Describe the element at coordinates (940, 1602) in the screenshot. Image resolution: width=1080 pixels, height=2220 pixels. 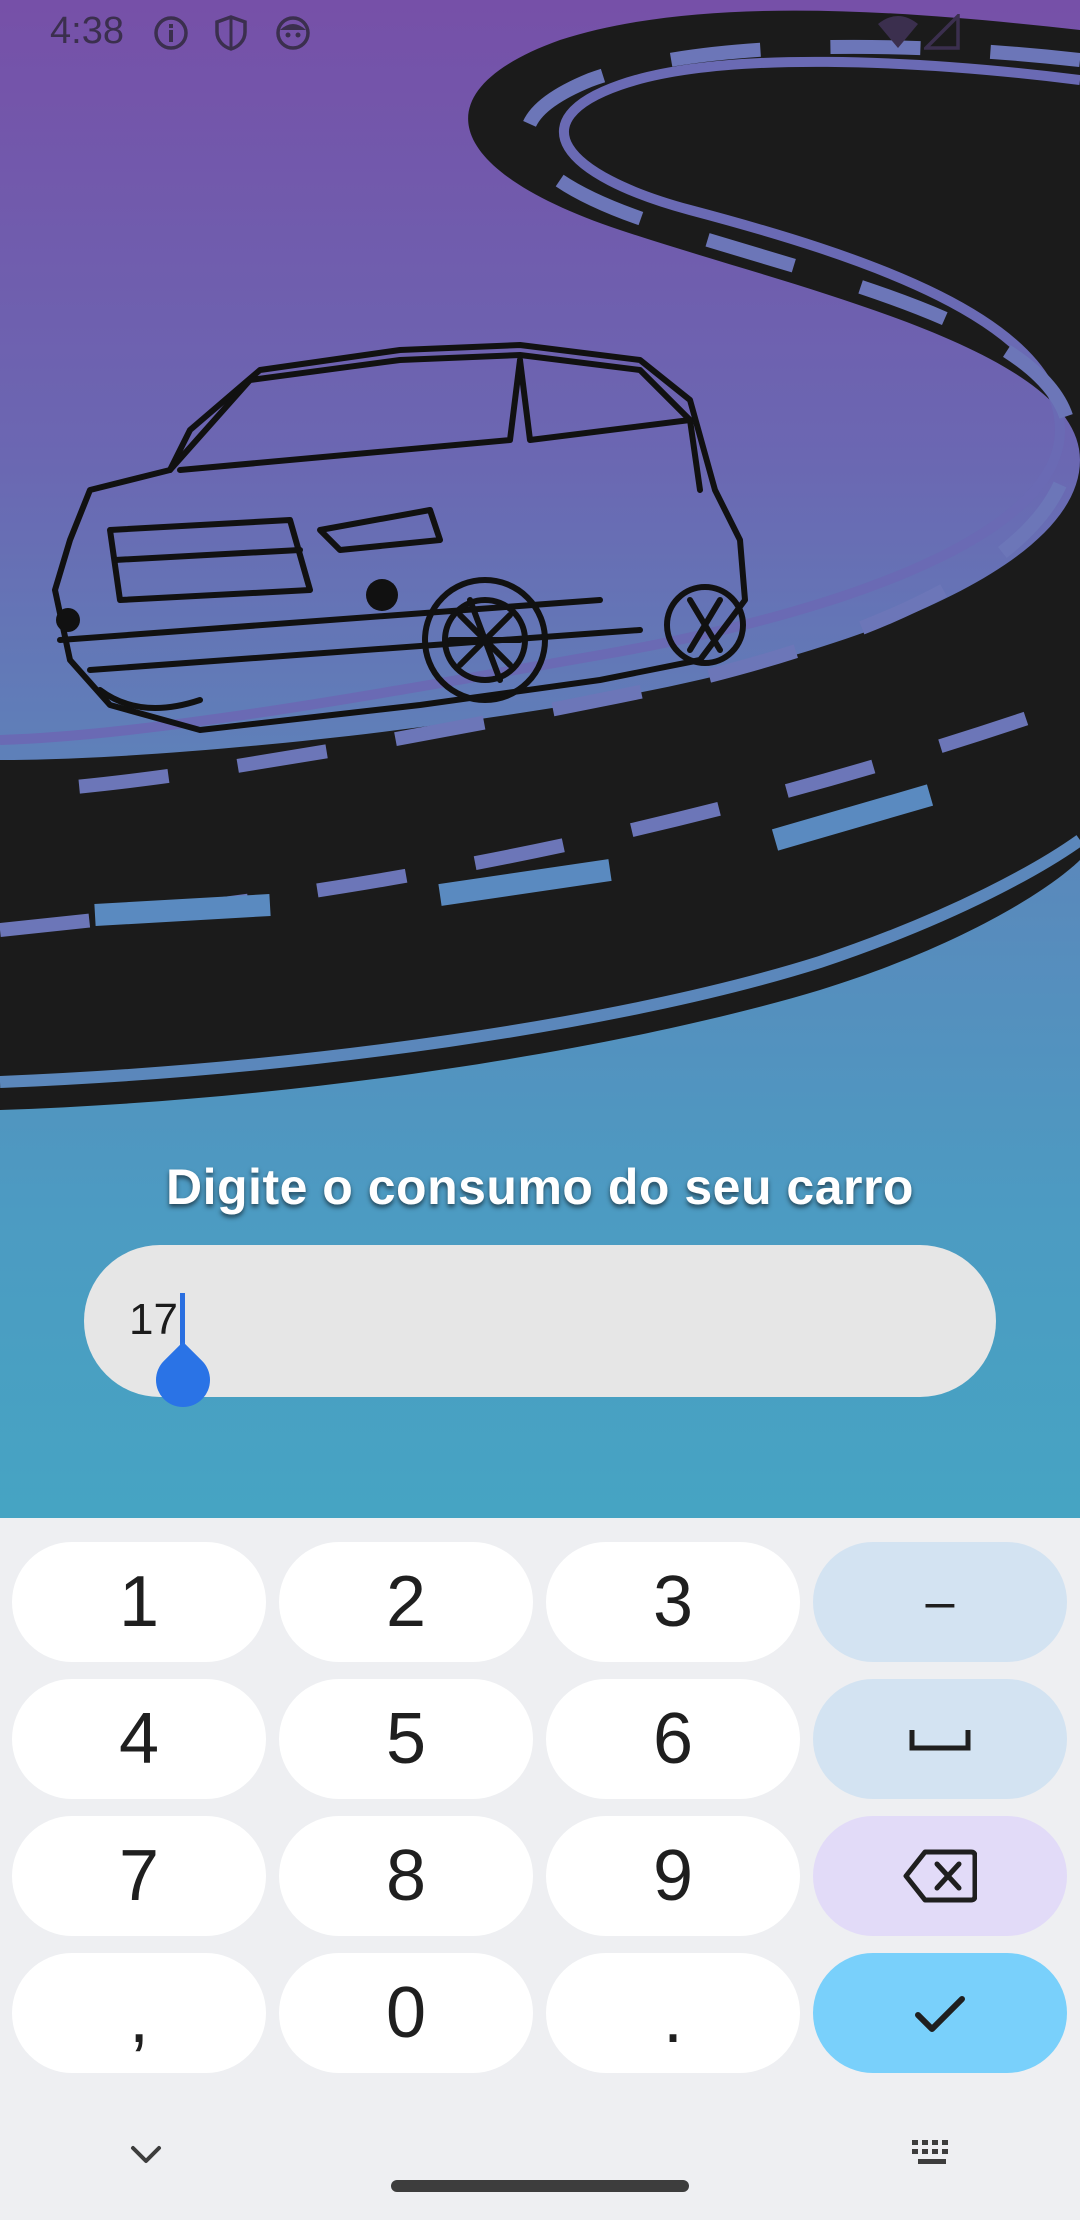
I see `key-minus: –` at that location.